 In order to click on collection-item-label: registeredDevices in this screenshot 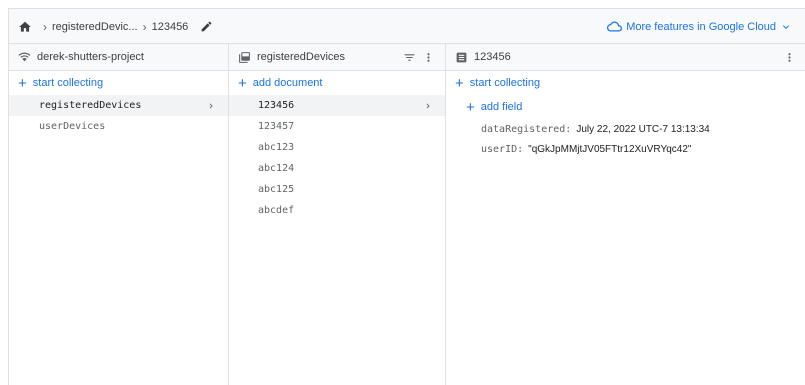, I will do `click(90, 105)`.